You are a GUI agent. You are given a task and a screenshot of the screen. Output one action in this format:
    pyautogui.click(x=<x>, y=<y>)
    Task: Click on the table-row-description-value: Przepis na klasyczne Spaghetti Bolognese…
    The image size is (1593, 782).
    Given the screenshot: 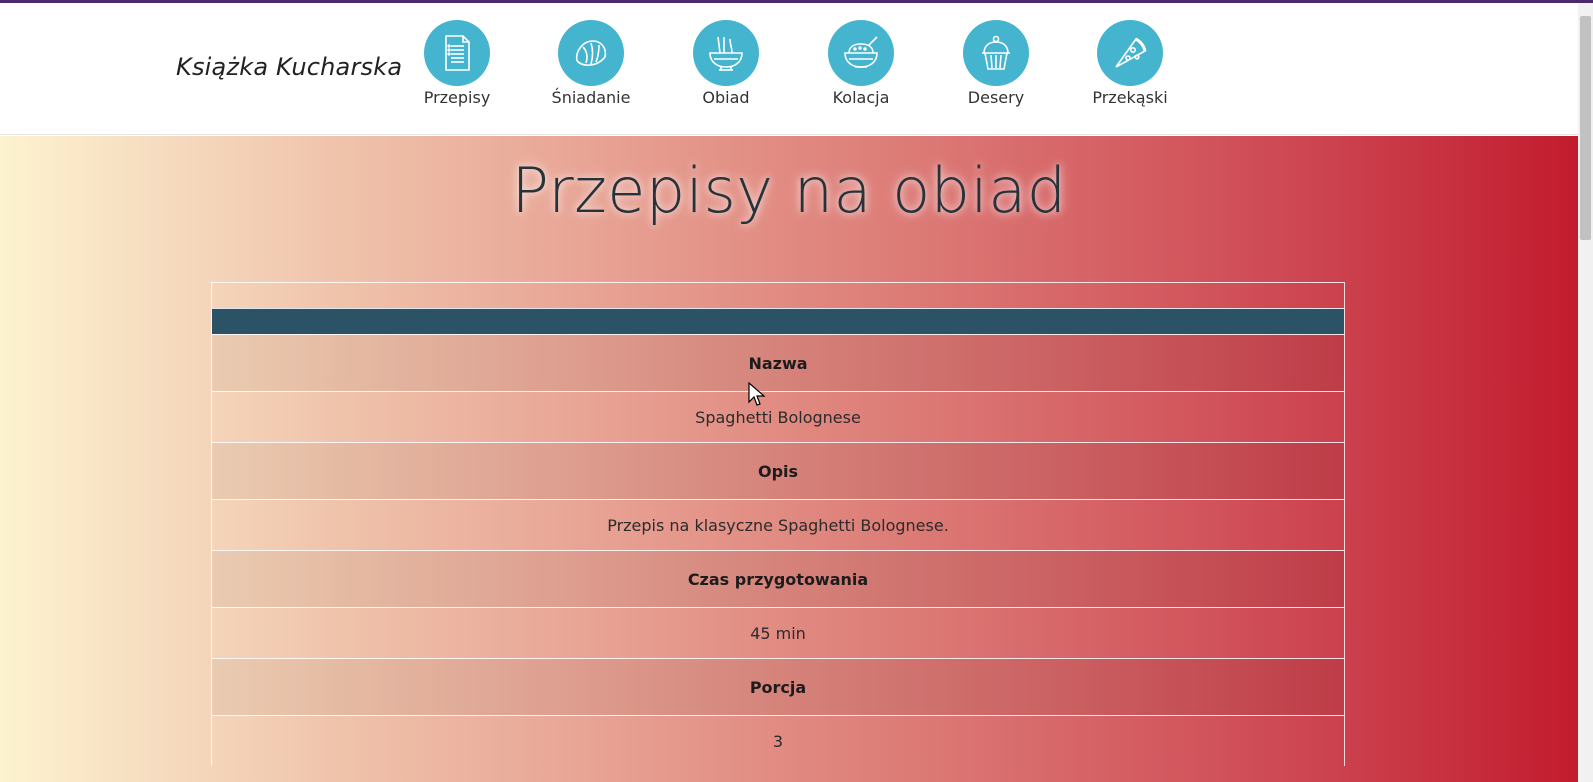 What is the action you would take?
    pyautogui.click(x=778, y=524)
    